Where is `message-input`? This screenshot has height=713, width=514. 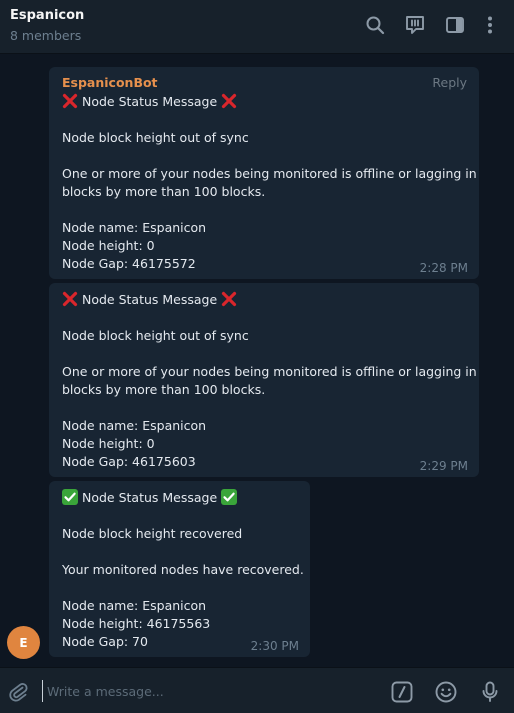
message-input is located at coordinates (202, 691).